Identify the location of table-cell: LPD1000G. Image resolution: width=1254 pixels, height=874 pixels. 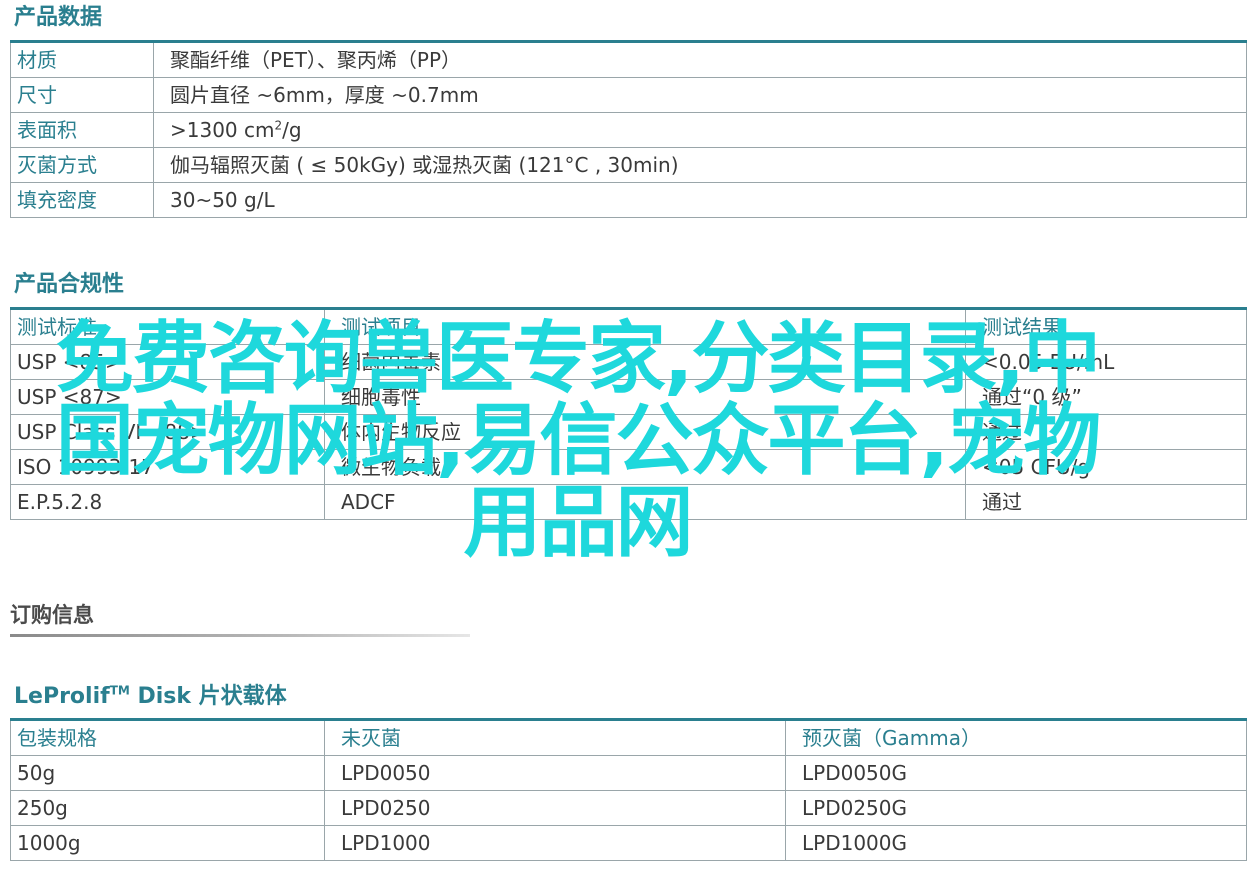
(1016, 843).